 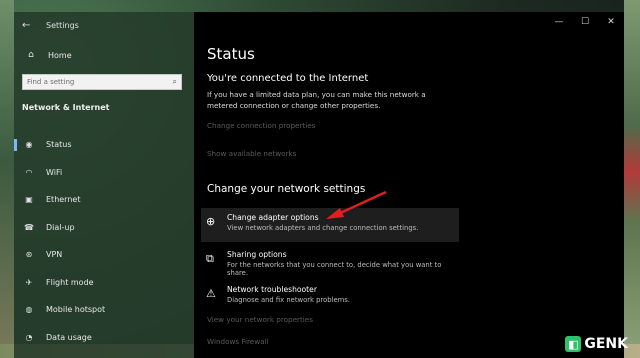 What do you see at coordinates (31, 55) in the screenshot?
I see `home-icon: ⌂` at bounding box center [31, 55].